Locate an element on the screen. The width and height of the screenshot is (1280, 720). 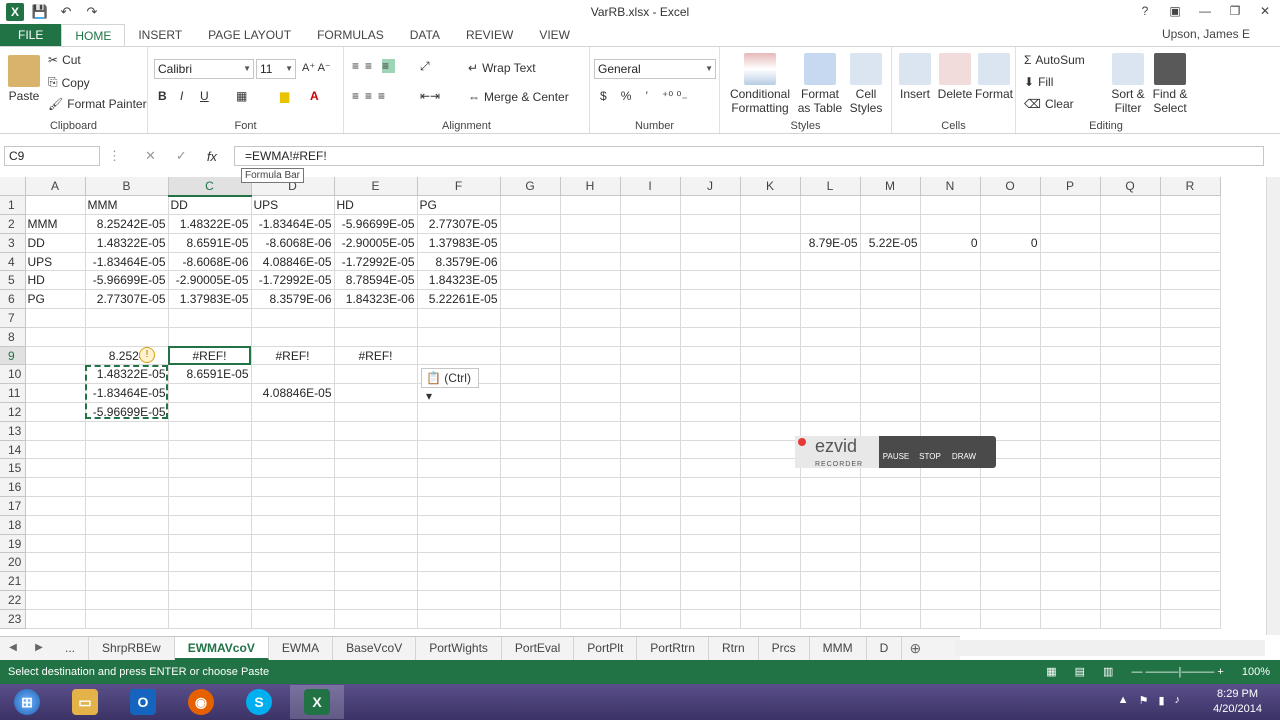
cell: 2.77307E-05 is located at coordinates (459, 224).